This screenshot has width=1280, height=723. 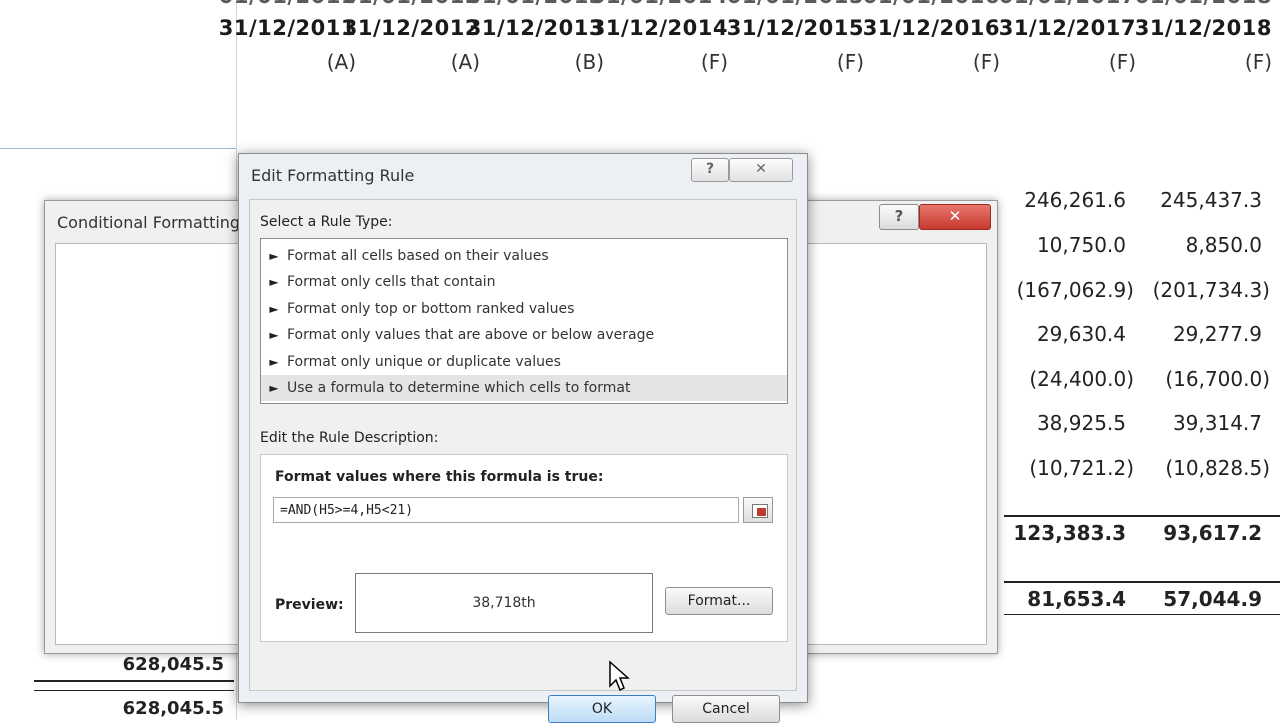 What do you see at coordinates (589, 62) in the screenshot?
I see `header-label: (B)` at bounding box center [589, 62].